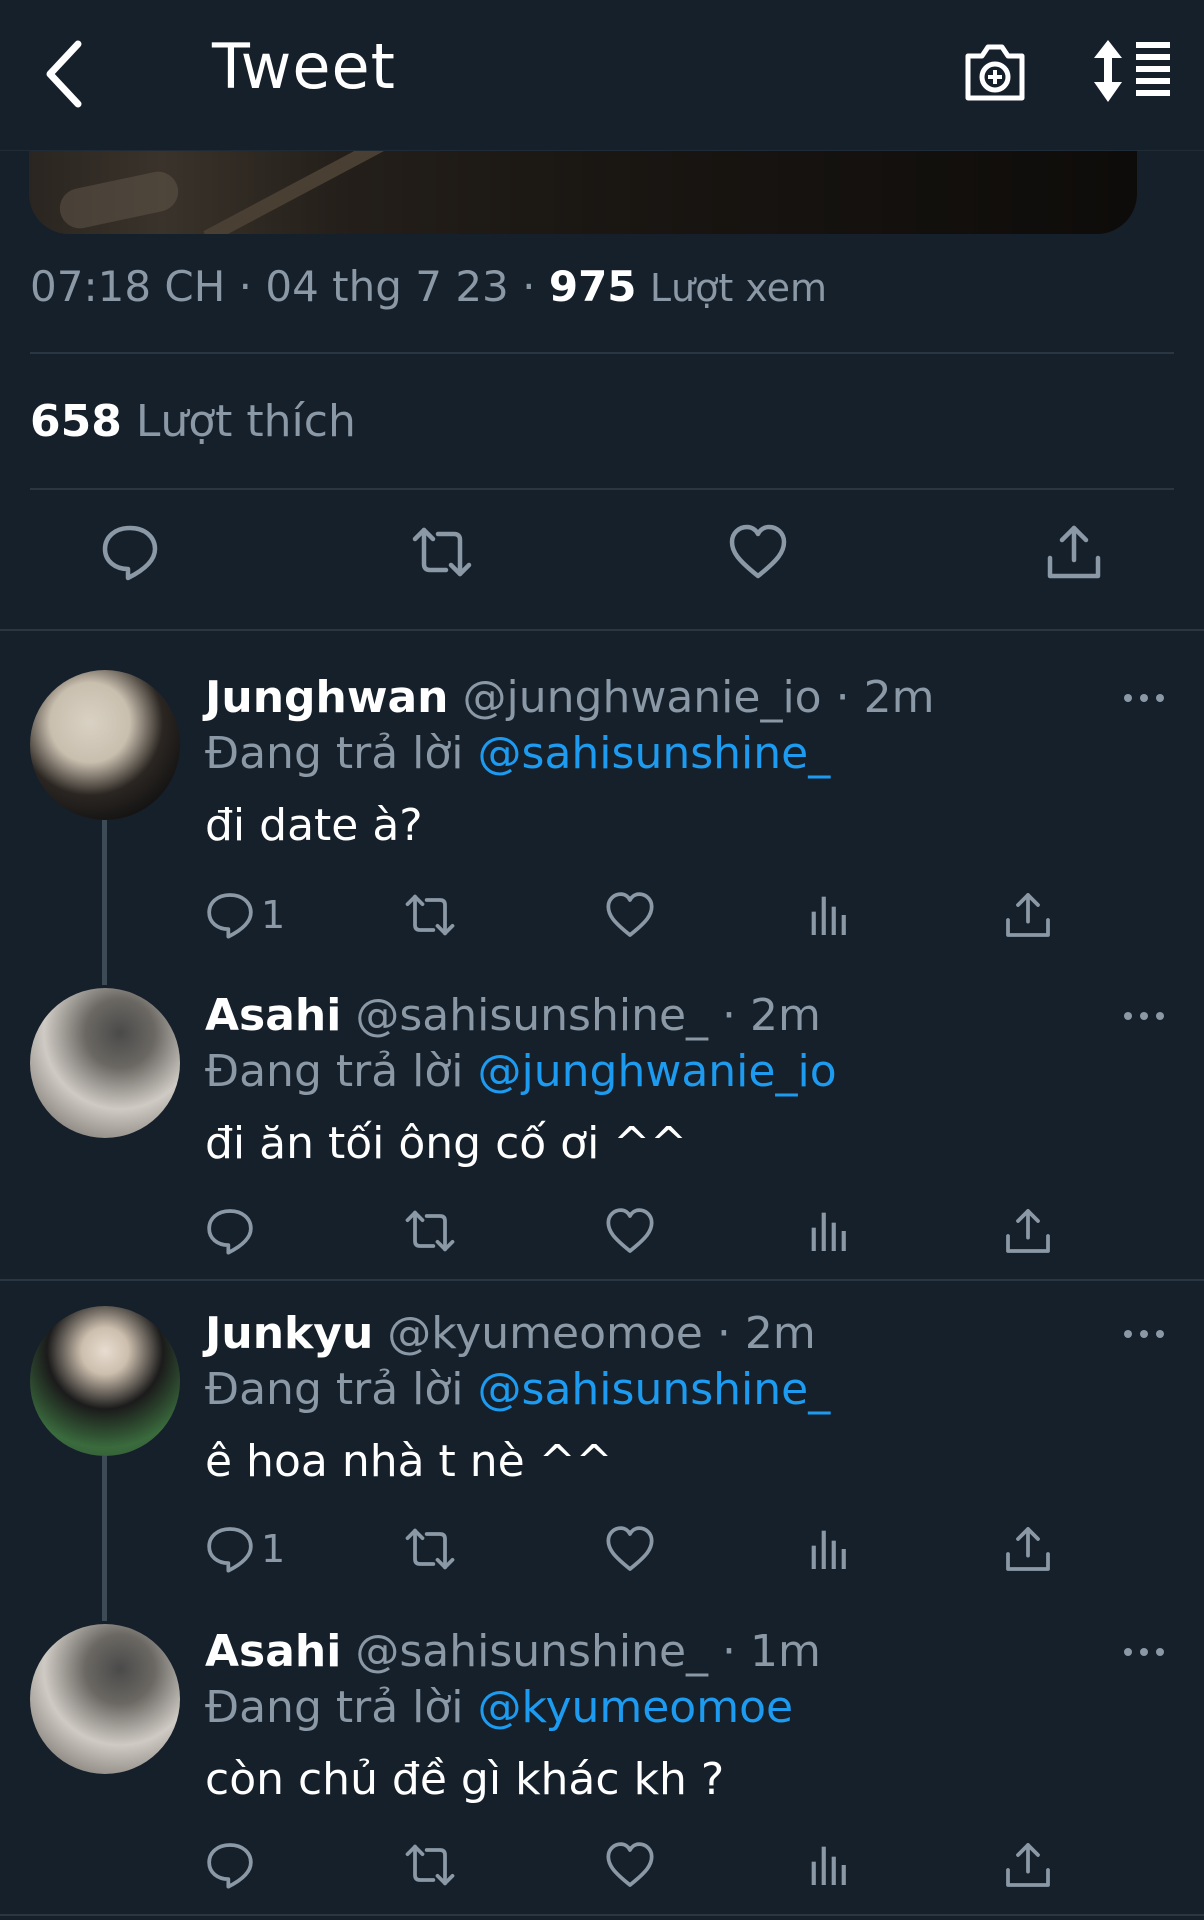 The width and height of the screenshot is (1204, 1920). What do you see at coordinates (409, 1461) in the screenshot?
I see `reply-text: ê hoa nhà t nè ^^` at bounding box center [409, 1461].